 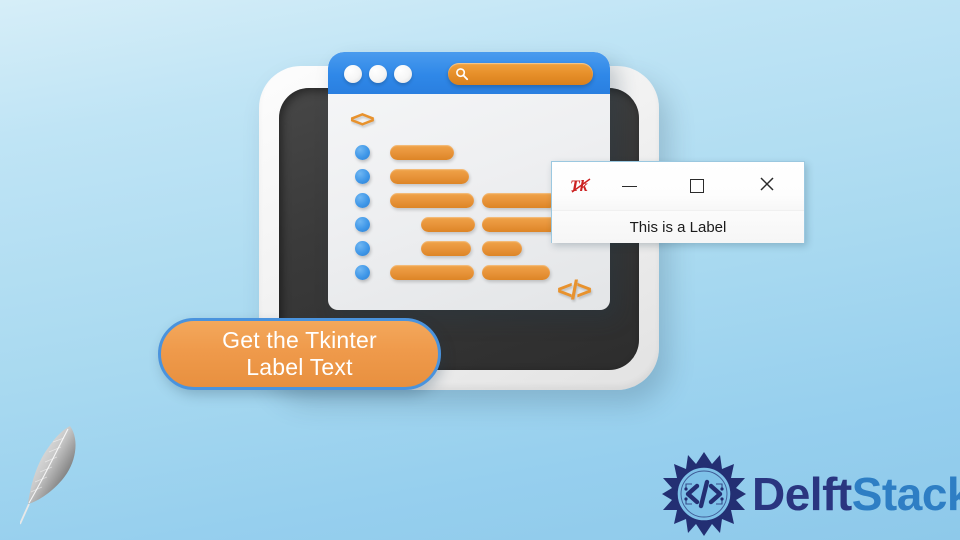 I want to click on maximize-icon, so click(x=697, y=186).